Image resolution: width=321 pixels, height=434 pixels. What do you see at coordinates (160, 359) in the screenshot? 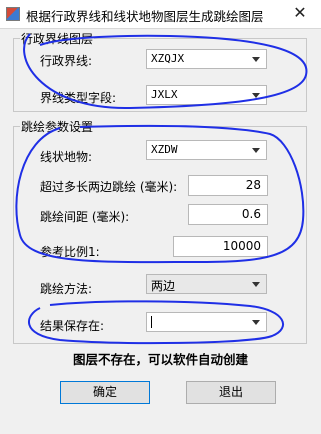
I see `auto-create-hint: 图层不存在，可以软件自动创建` at bounding box center [160, 359].